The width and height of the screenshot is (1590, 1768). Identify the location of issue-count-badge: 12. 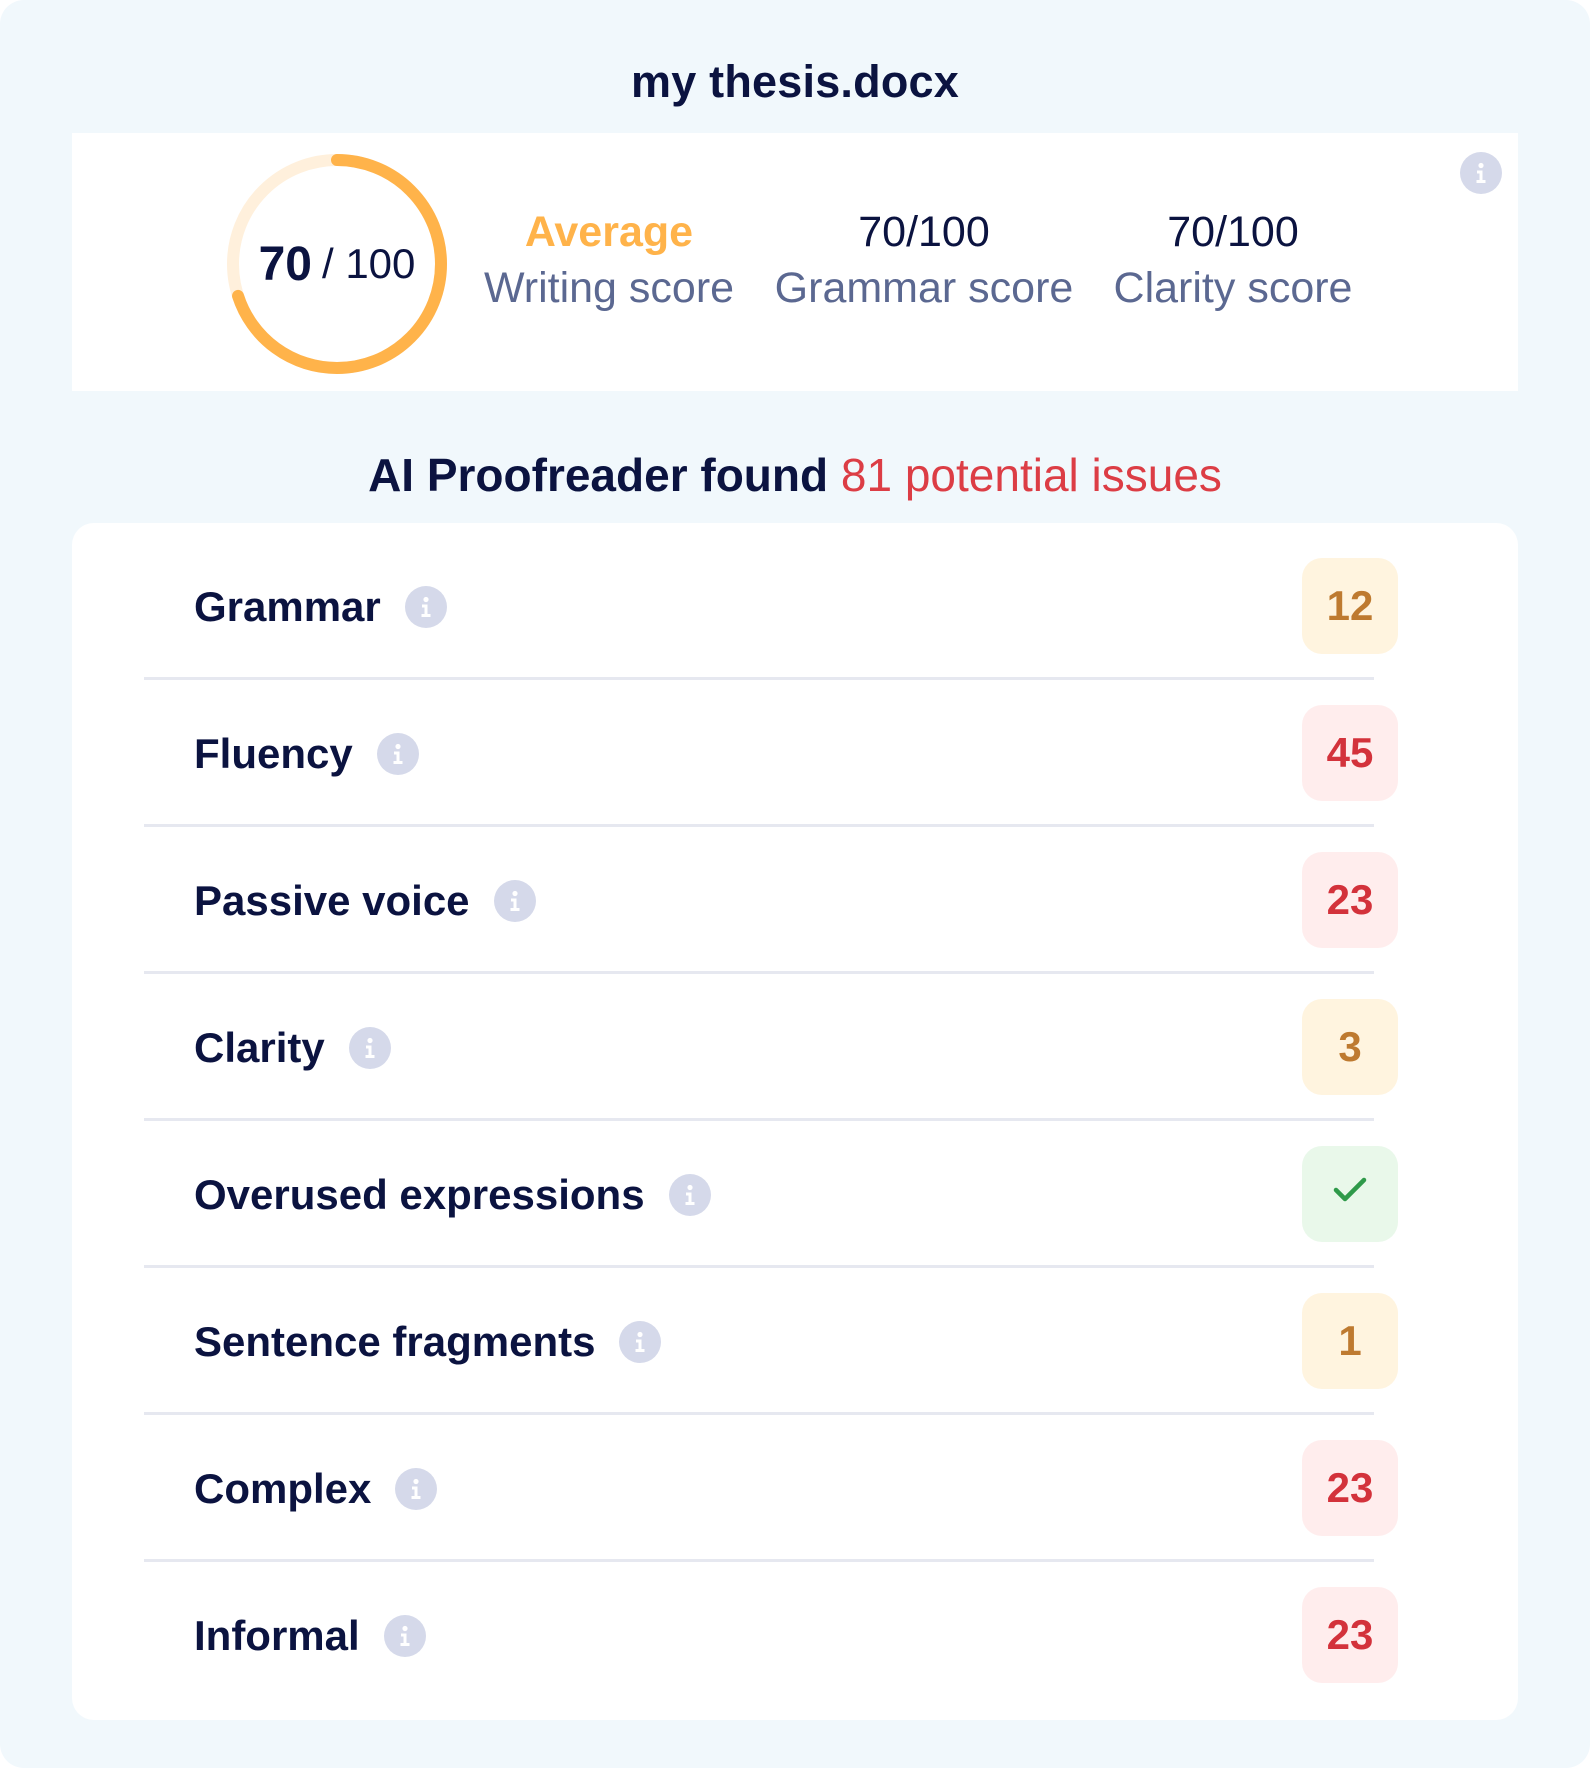
(1350, 606).